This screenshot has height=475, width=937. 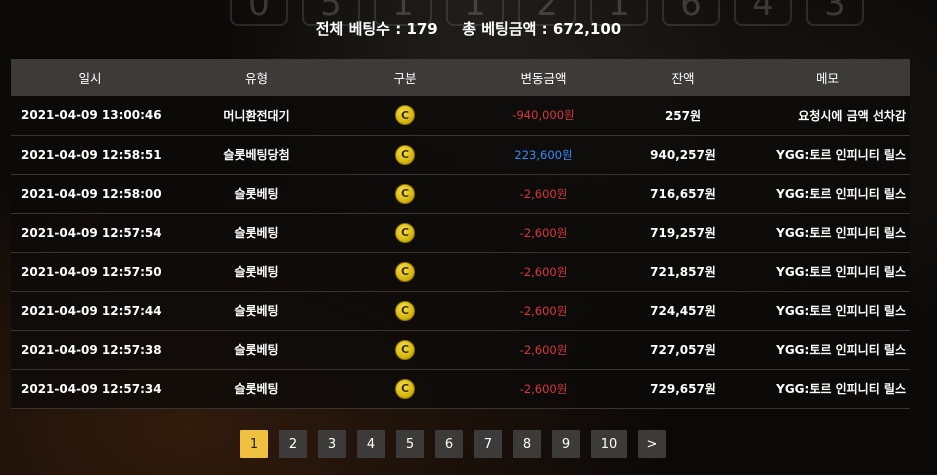 I want to click on row-memo: 요청시에 금액 선차감, so click(x=852, y=115).